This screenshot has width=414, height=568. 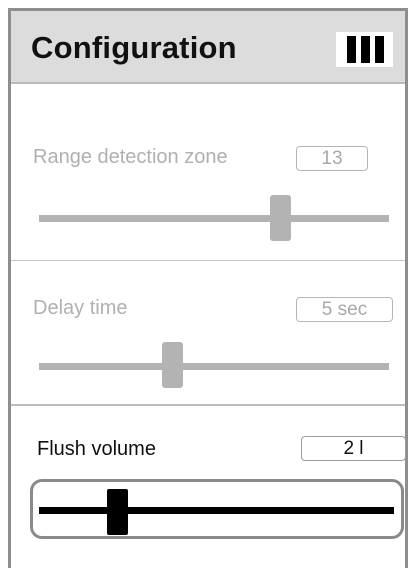 I want to click on menu-icon, so click(x=364, y=49).